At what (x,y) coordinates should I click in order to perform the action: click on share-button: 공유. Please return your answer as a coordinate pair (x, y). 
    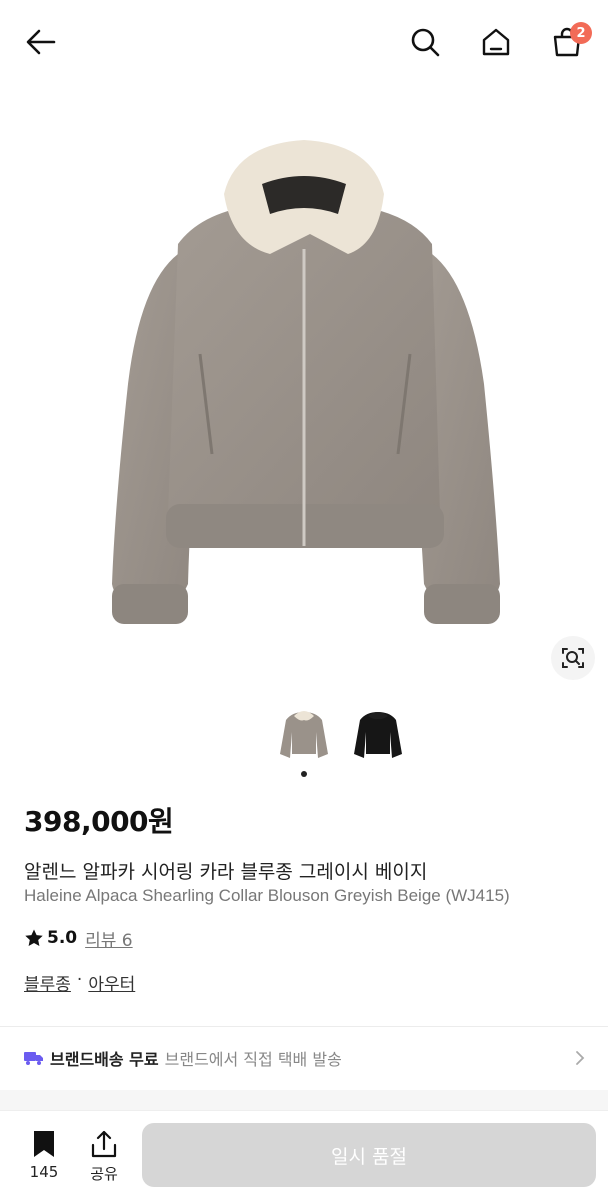
    Looking at the image, I should click on (104, 1158).